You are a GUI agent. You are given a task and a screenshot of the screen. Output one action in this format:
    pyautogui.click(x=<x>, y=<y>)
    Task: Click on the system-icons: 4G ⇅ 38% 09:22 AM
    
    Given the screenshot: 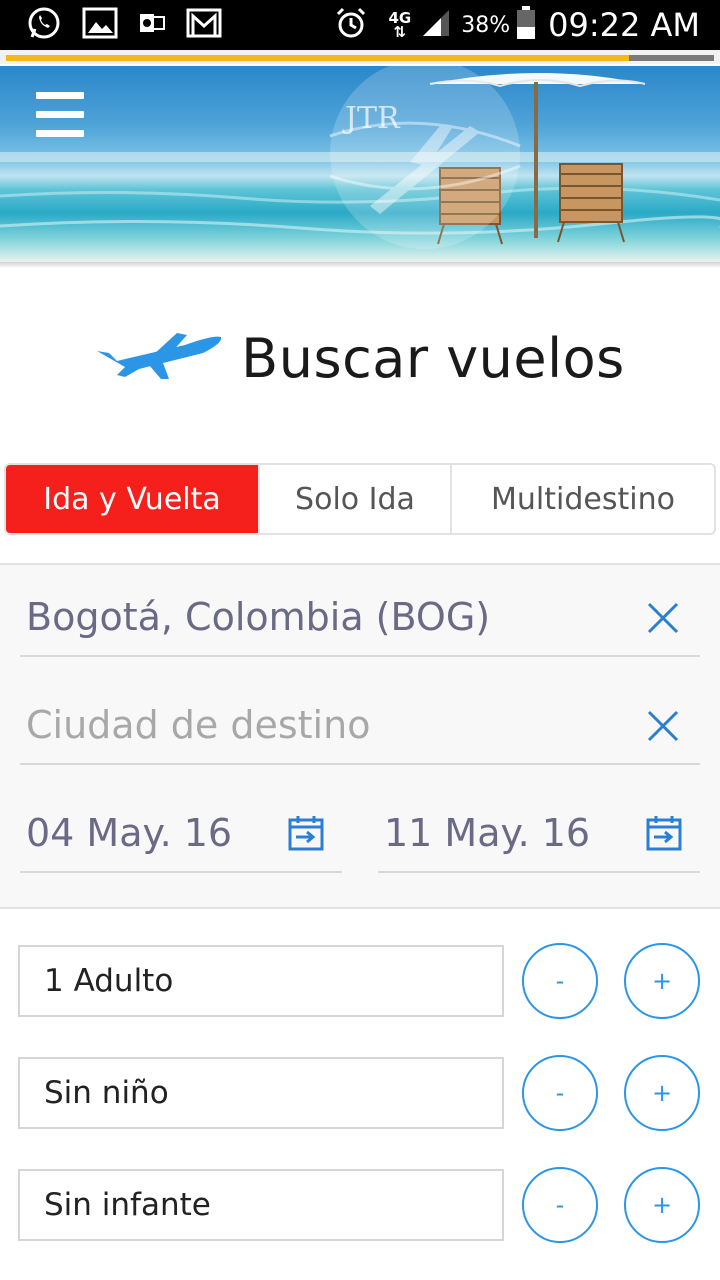 What is the action you would take?
    pyautogui.click(x=517, y=25)
    